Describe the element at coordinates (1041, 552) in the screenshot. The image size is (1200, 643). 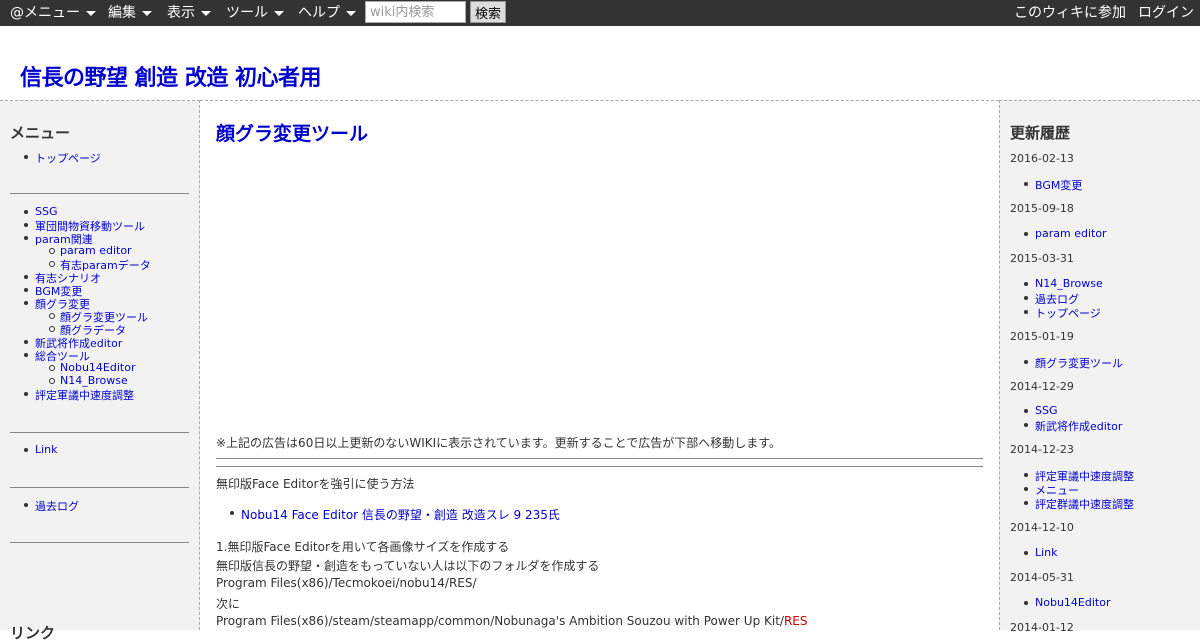
I see `history-item: Link` at that location.